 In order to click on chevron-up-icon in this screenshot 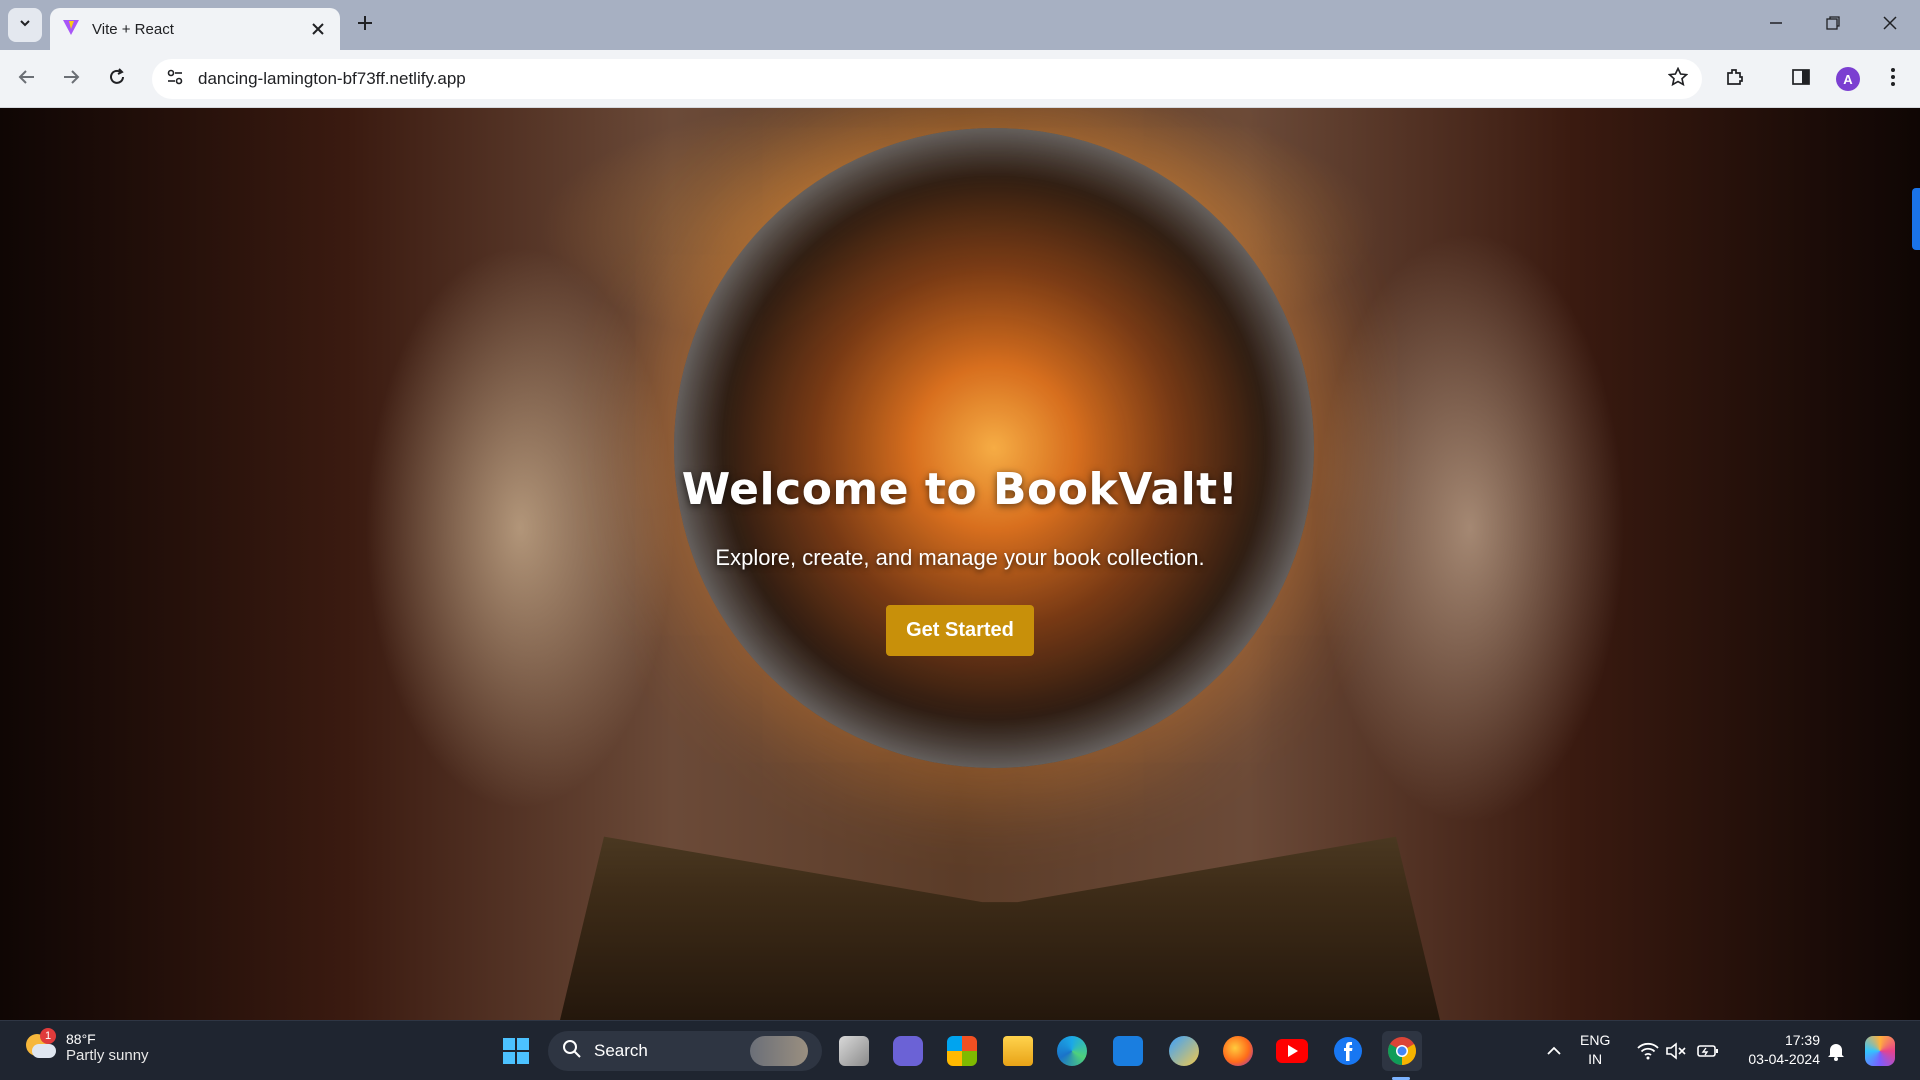, I will do `click(1554, 1051)`.